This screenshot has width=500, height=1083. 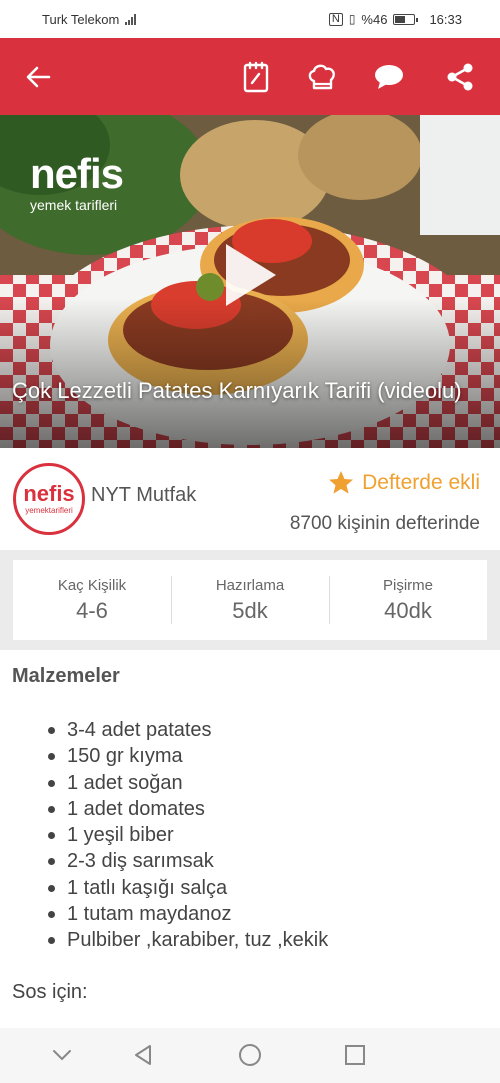 I want to click on list-item: 1 tatlı kaşığı salça, so click(x=188, y=888).